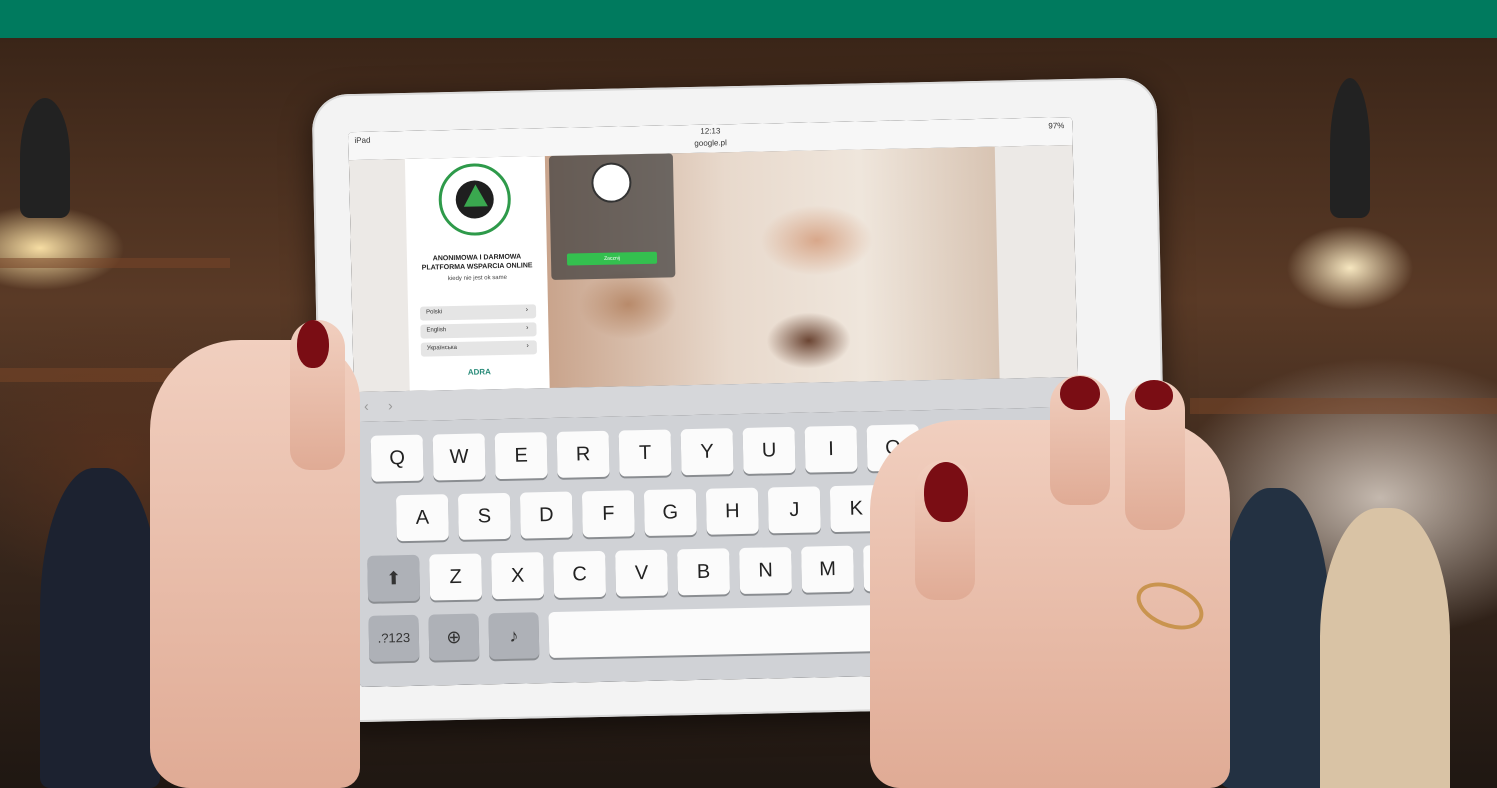  I want to click on language-option-ukrainian: Українська ›, so click(478, 348).